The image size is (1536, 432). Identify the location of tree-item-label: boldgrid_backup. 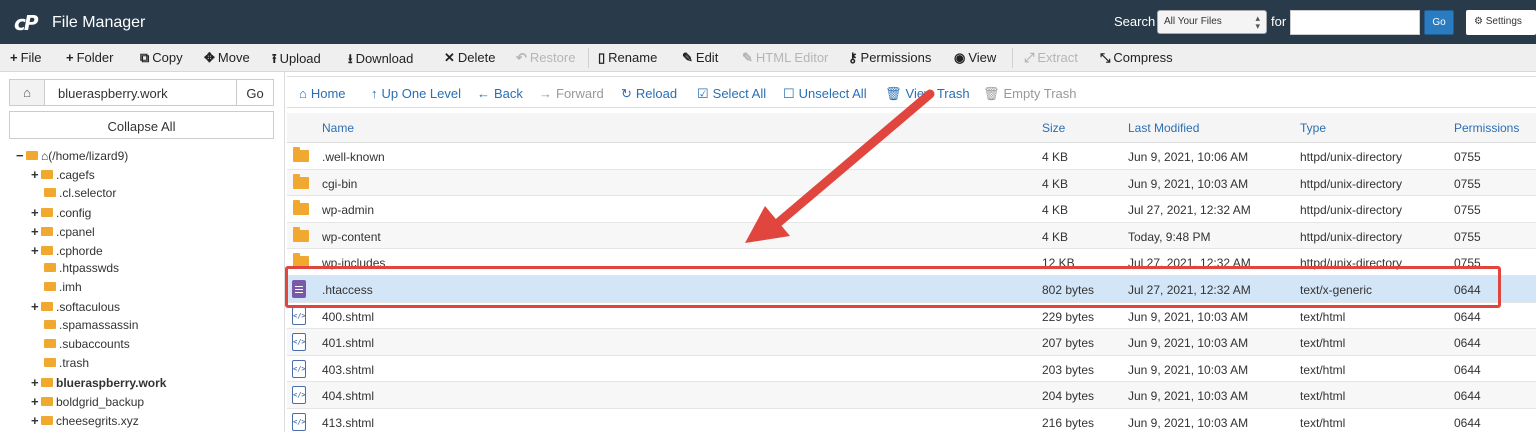
(100, 401).